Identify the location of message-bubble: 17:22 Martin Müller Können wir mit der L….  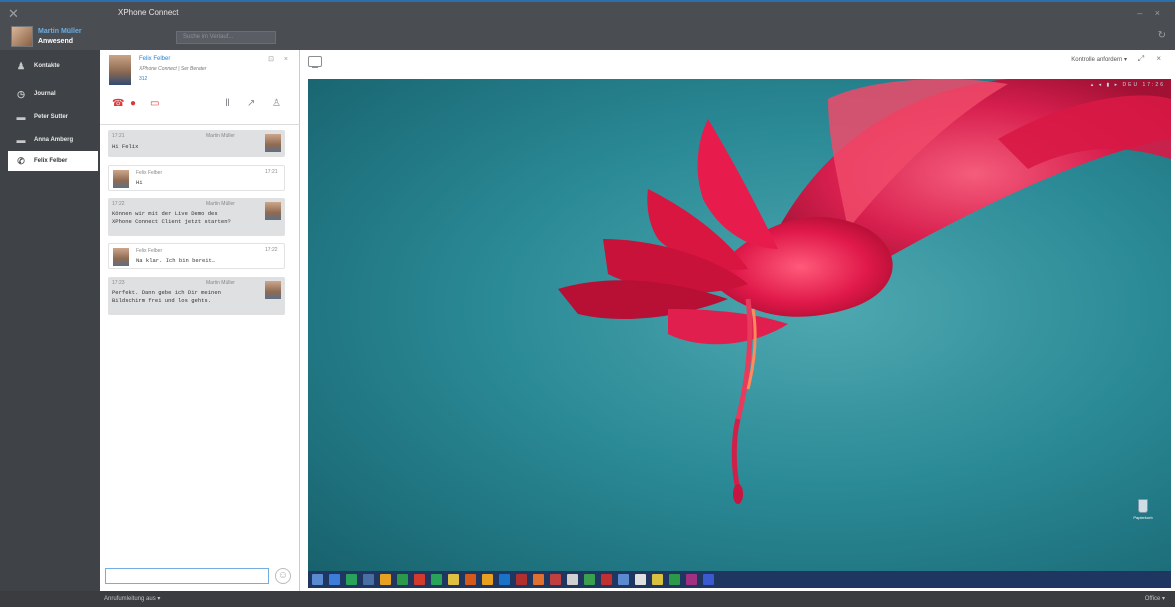
(196, 217).